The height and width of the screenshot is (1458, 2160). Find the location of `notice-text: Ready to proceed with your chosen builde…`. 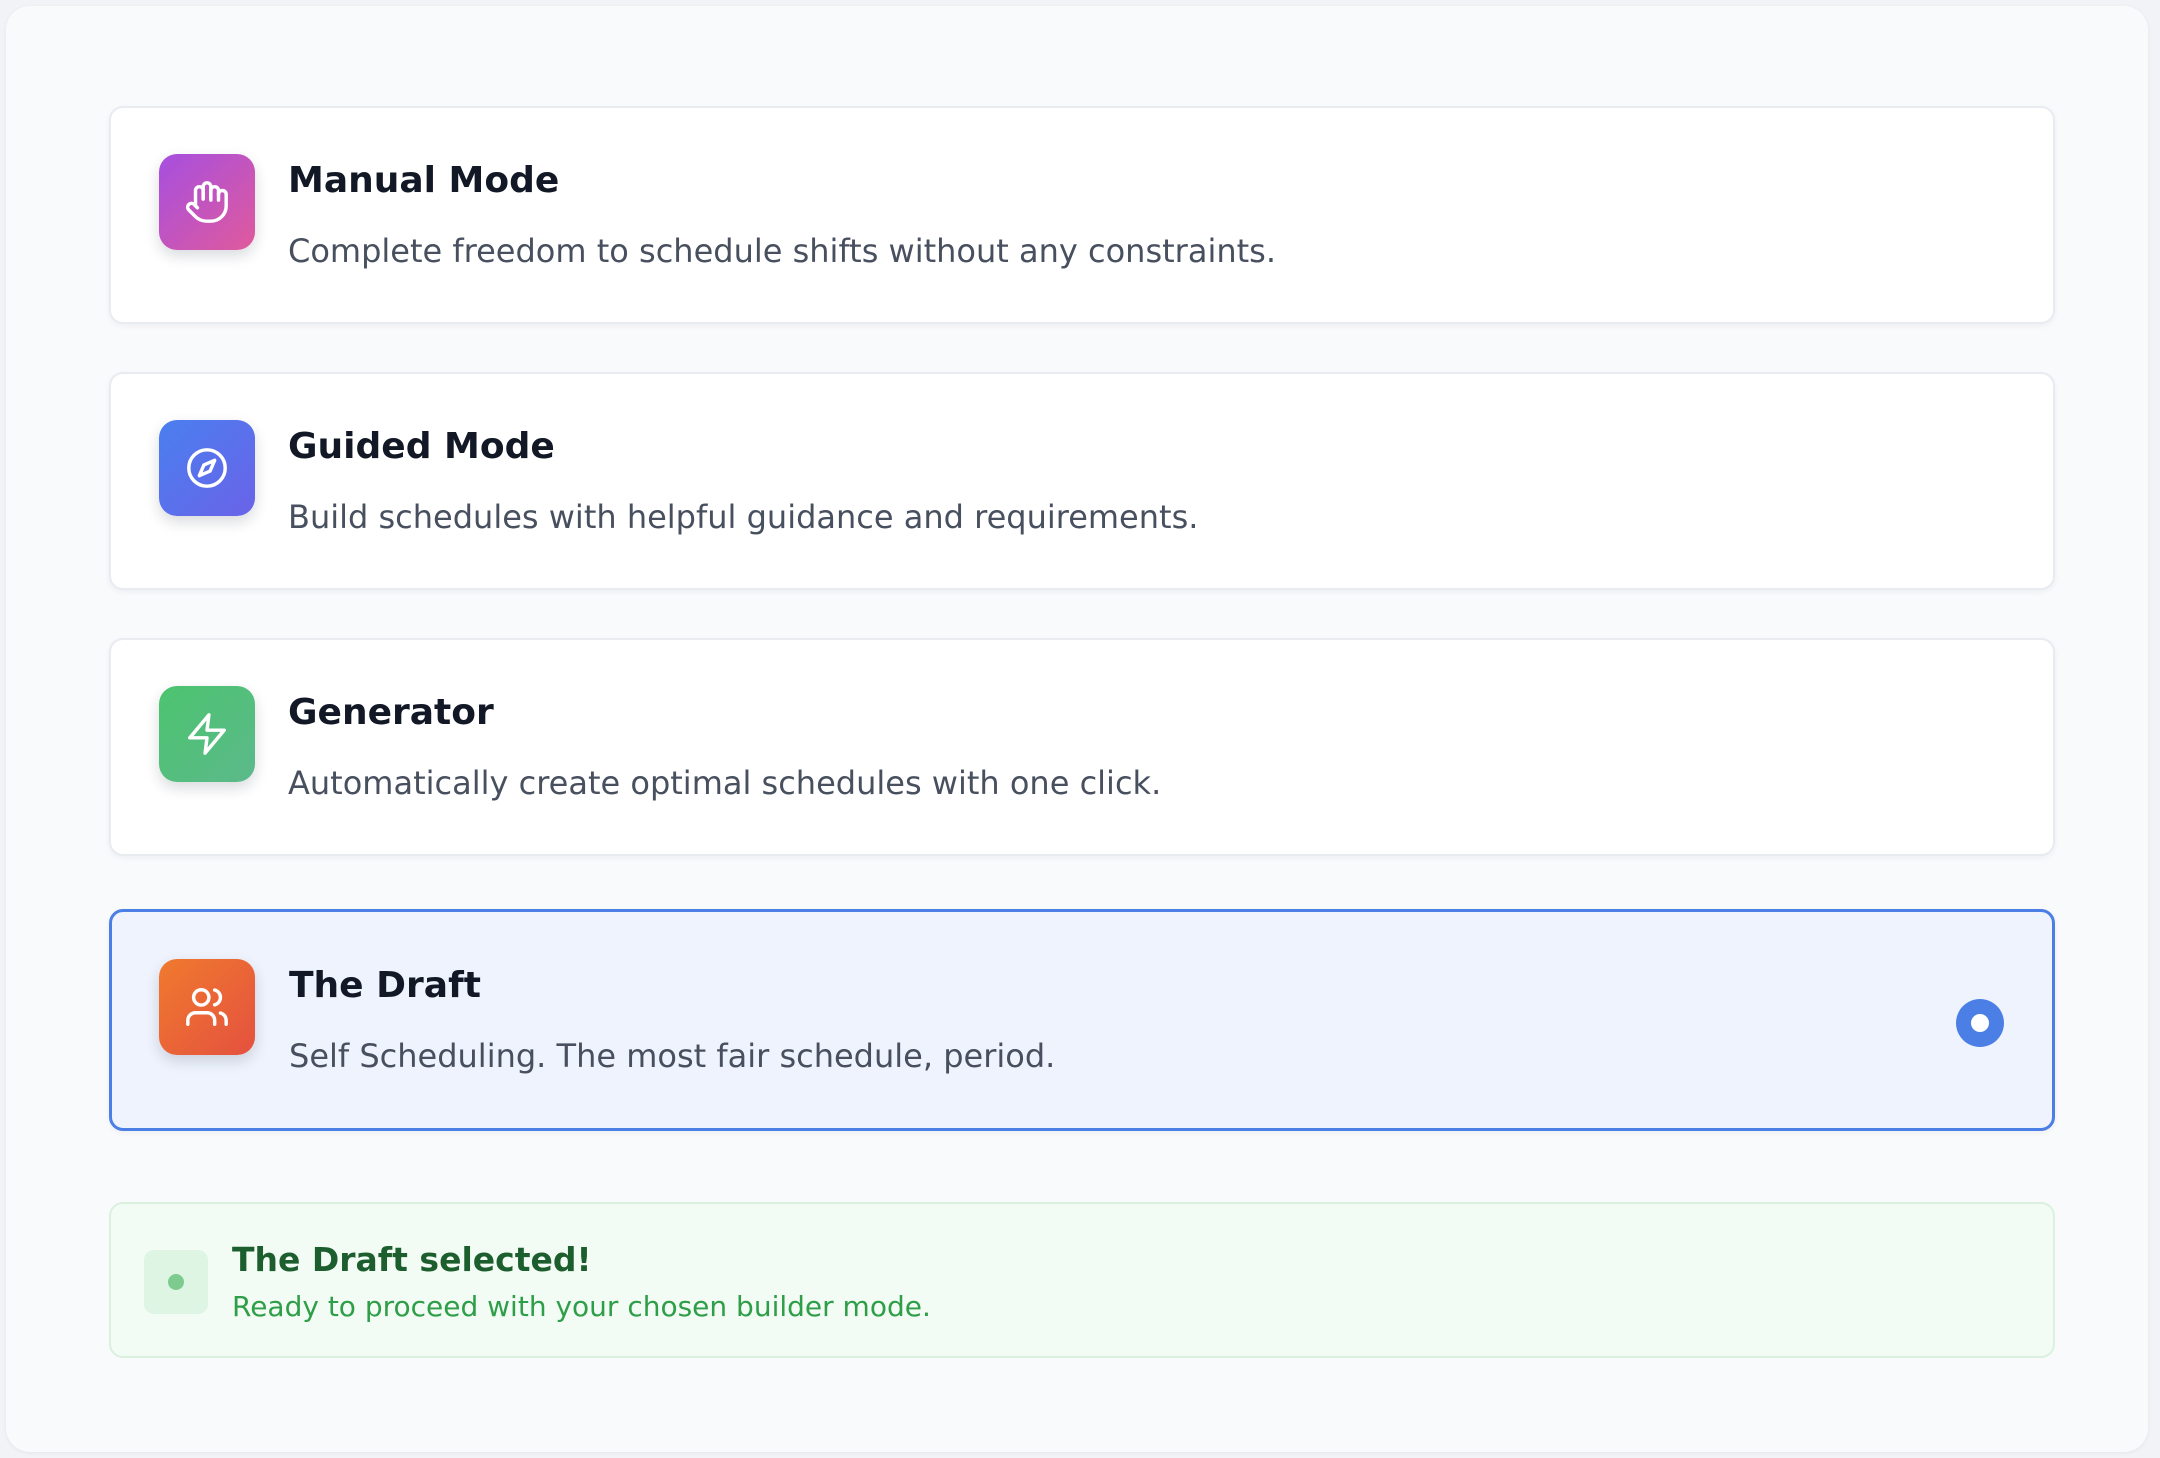

notice-text: Ready to proceed with your chosen builde… is located at coordinates (581, 1306).